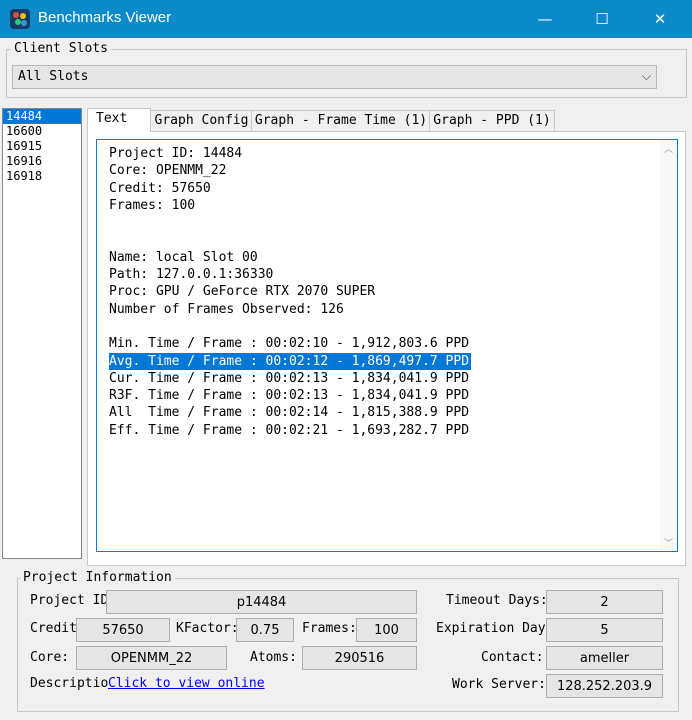 The width and height of the screenshot is (692, 720). I want to click on text-line: Name: local Slot 00, so click(183, 257).